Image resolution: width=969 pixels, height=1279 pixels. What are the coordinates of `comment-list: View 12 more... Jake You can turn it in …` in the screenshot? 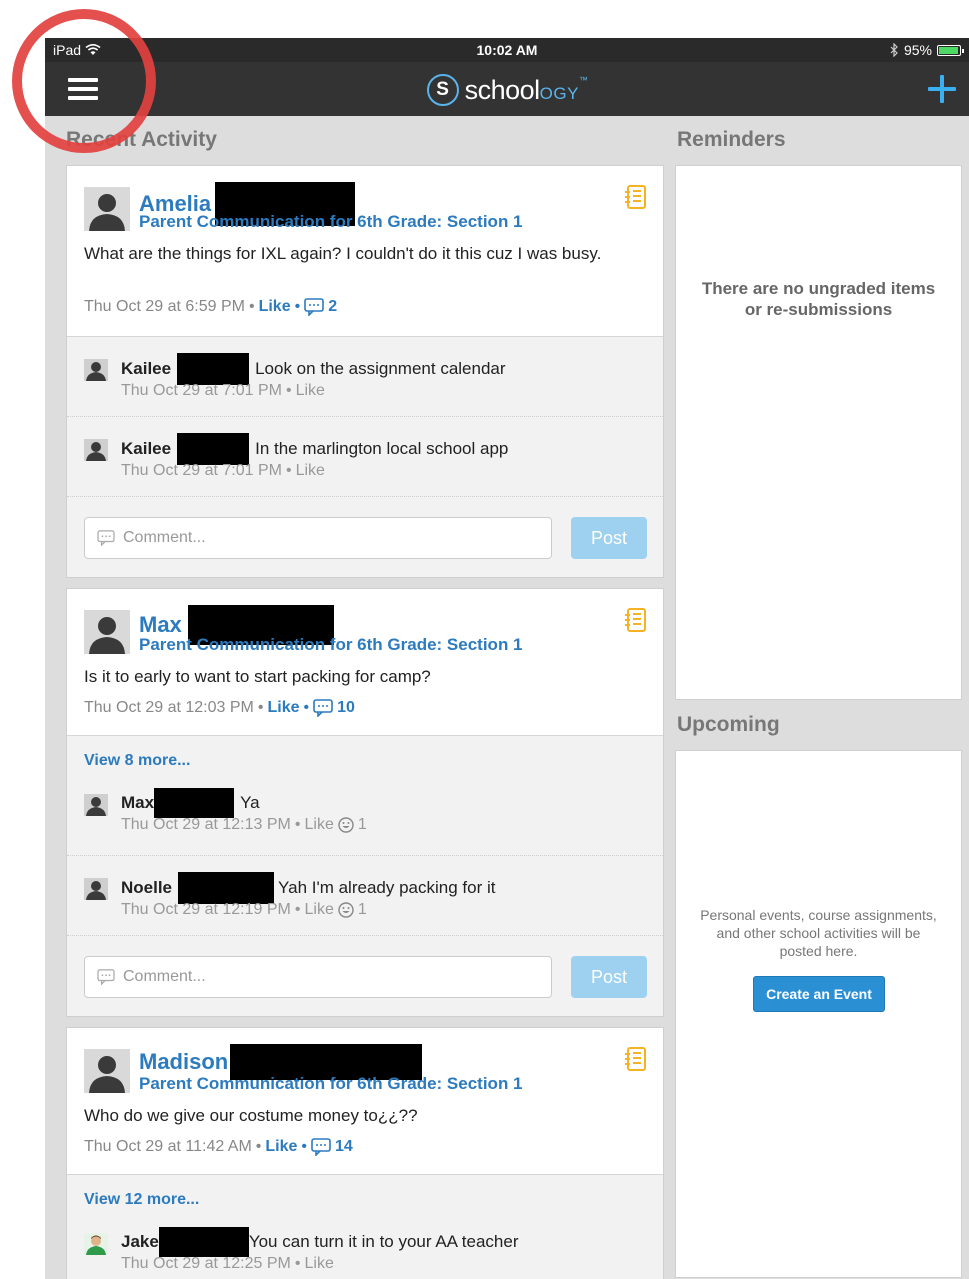 It's located at (365, 1226).